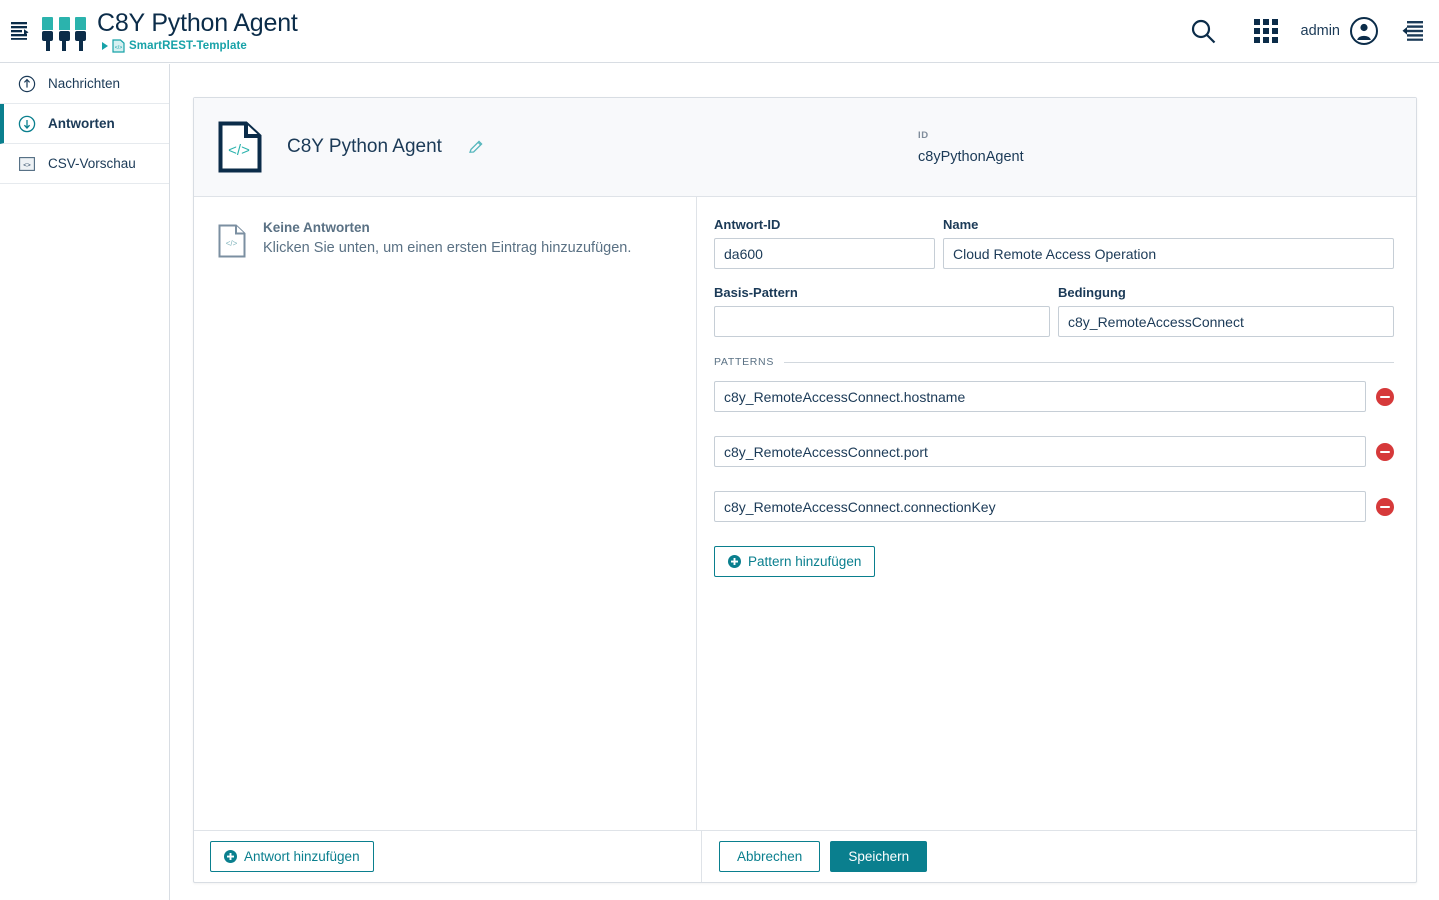  Describe the element at coordinates (27, 123) in the screenshot. I see `arrow-down-circle-icon` at that location.